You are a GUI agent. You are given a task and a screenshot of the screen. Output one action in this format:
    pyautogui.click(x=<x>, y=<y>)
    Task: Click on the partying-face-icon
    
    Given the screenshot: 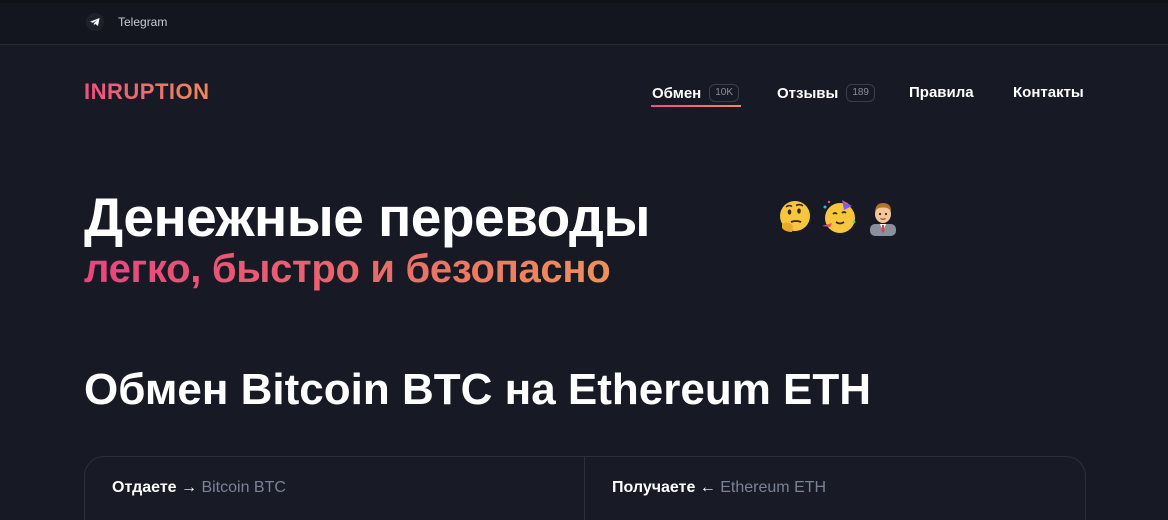 What is the action you would take?
    pyautogui.click(x=839, y=216)
    